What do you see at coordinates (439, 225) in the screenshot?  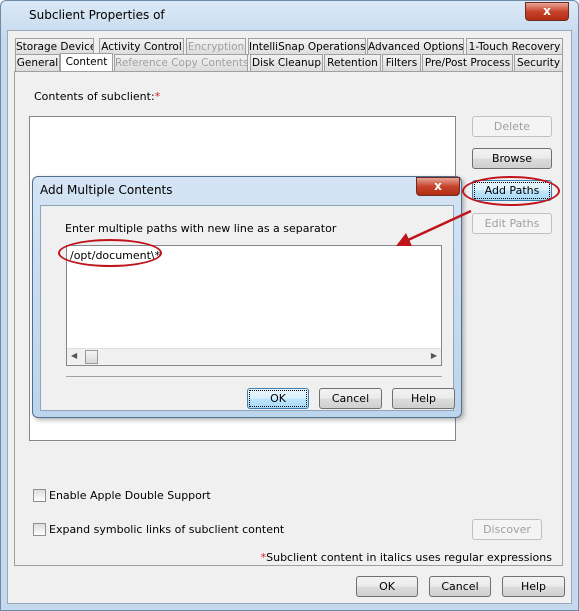 I see `arrow-line` at bounding box center [439, 225].